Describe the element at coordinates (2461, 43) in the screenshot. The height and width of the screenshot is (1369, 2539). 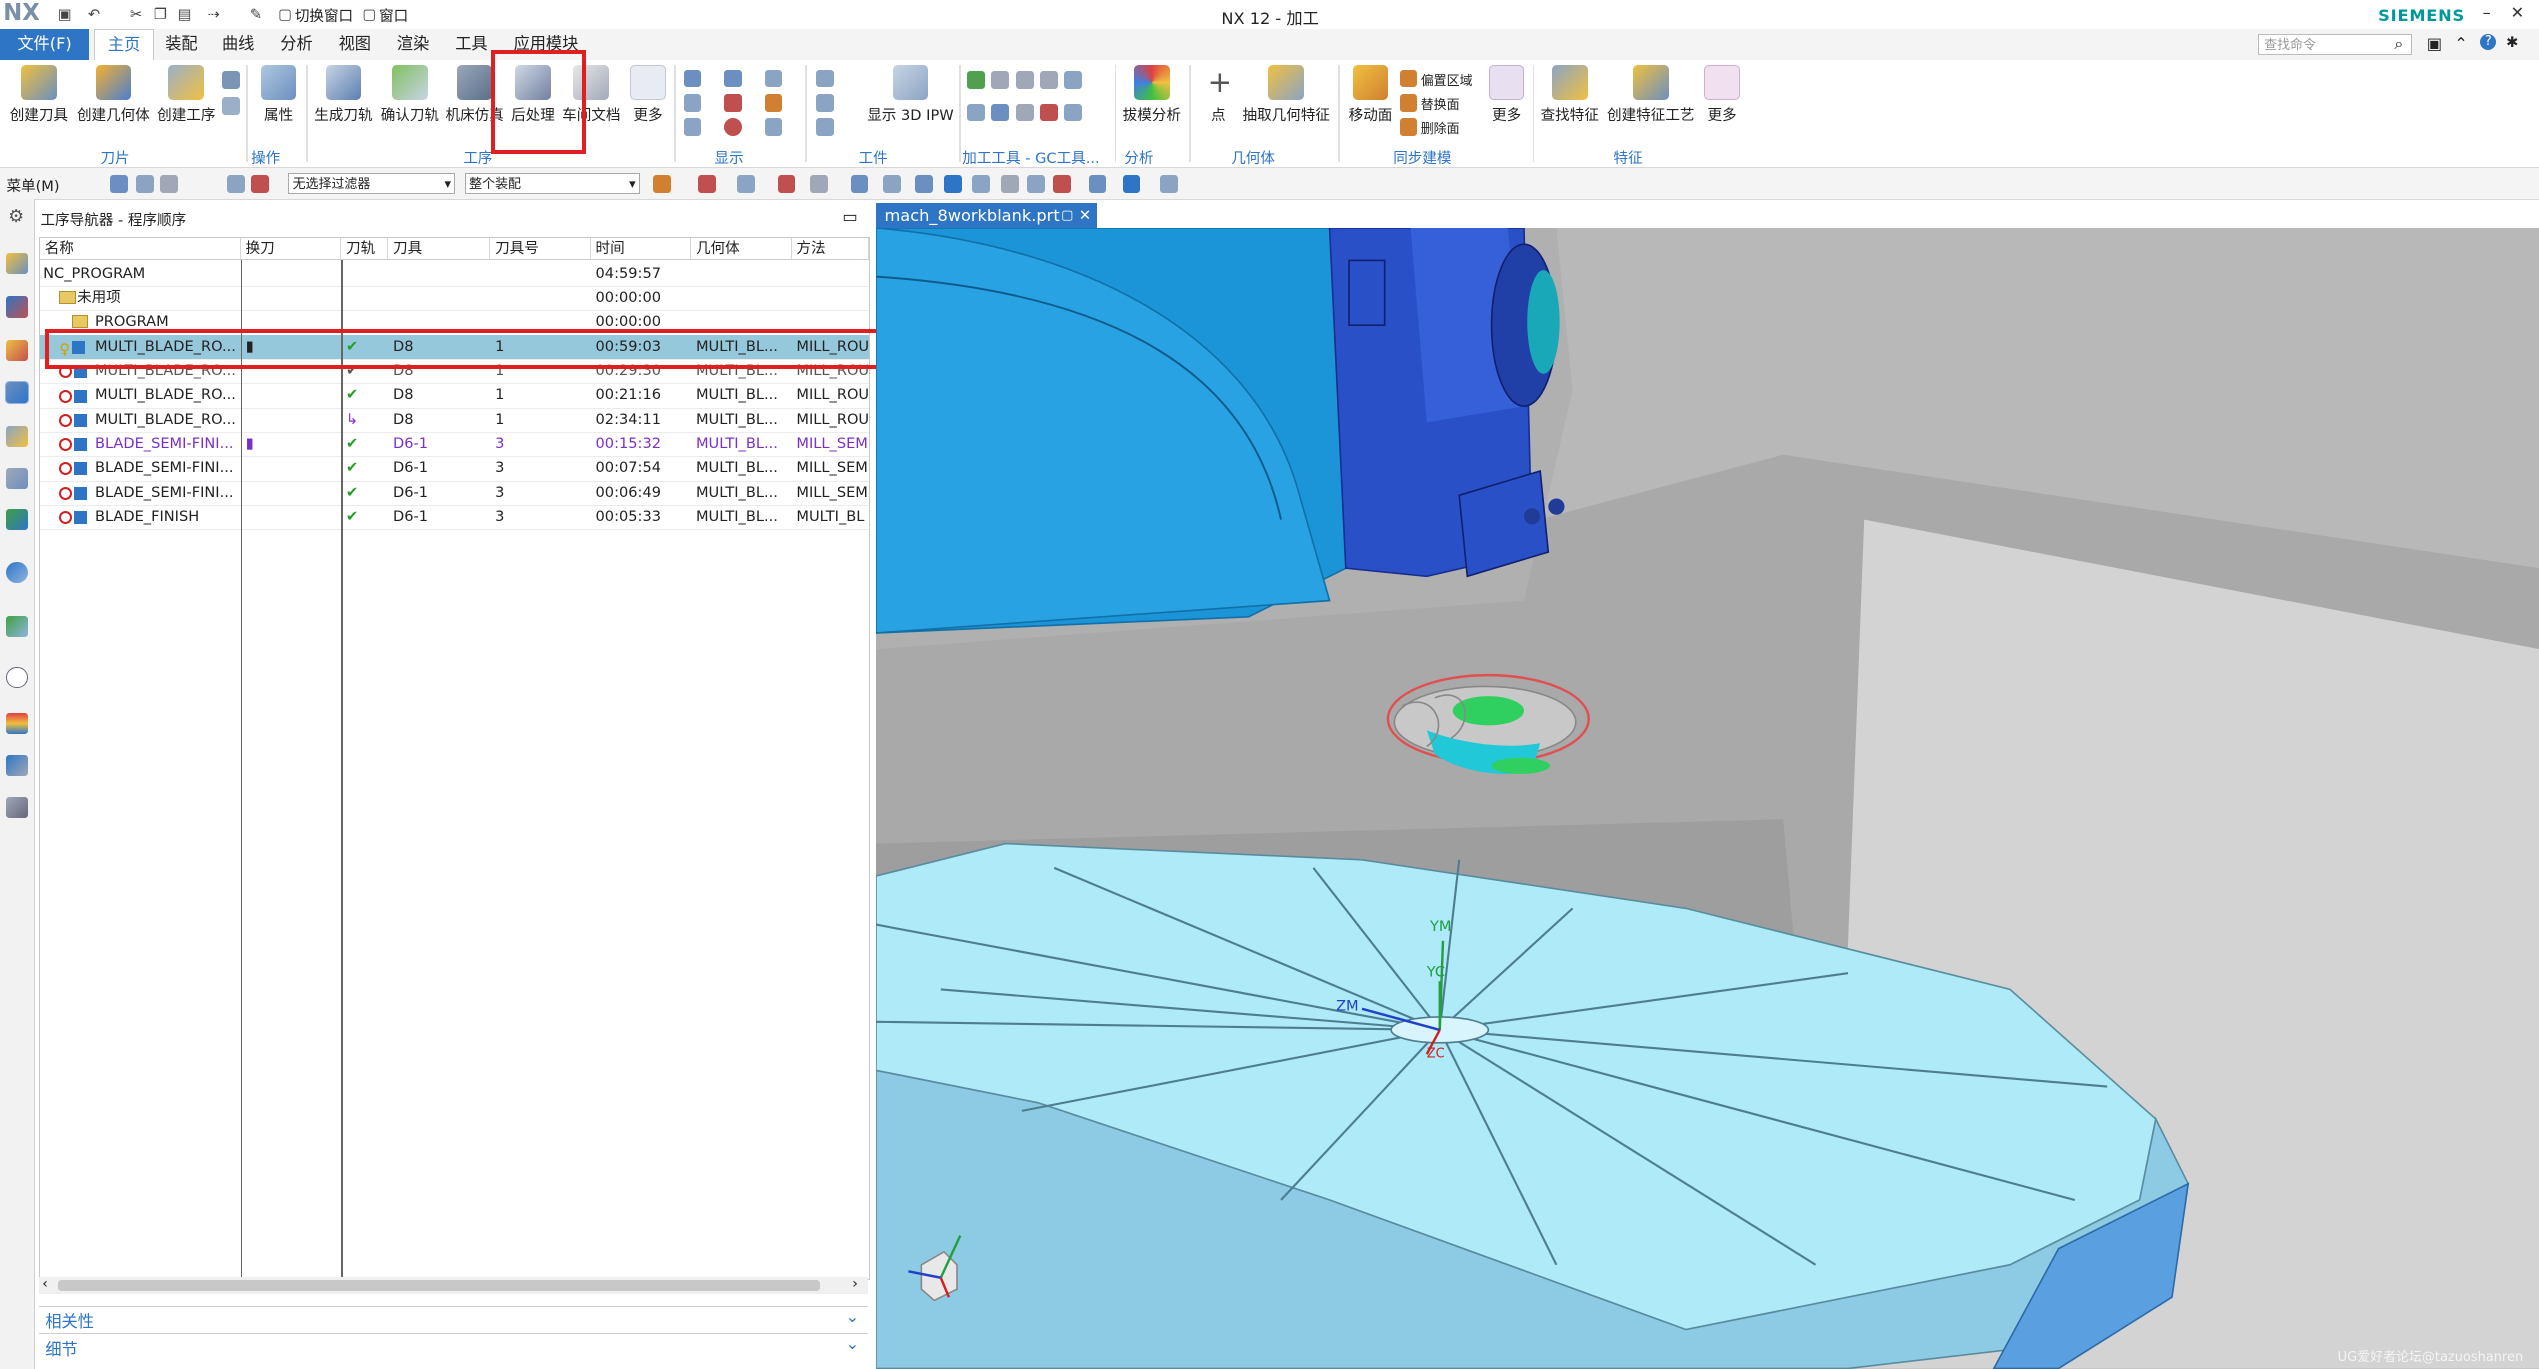
I see `collapse-ribbon-icon: ⌃` at that location.